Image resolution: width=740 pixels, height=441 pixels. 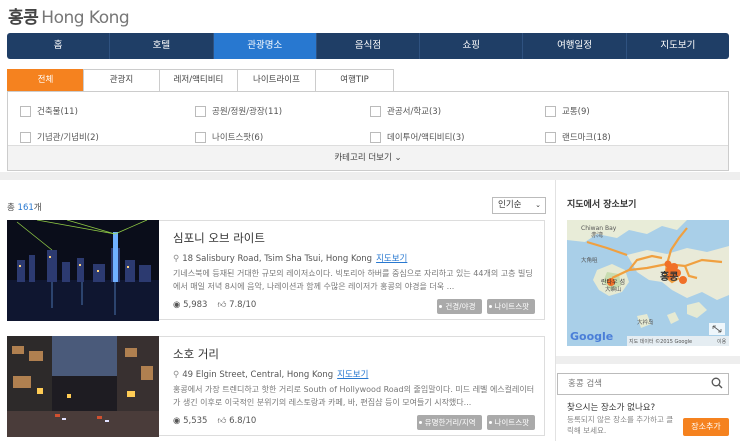 I want to click on tag: 유명한거리/지역, so click(x=449, y=422).